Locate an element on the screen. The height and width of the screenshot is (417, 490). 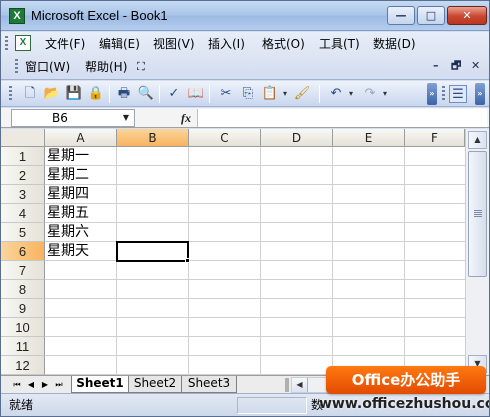
cut-icon: ✂ is located at coordinates (226, 94).